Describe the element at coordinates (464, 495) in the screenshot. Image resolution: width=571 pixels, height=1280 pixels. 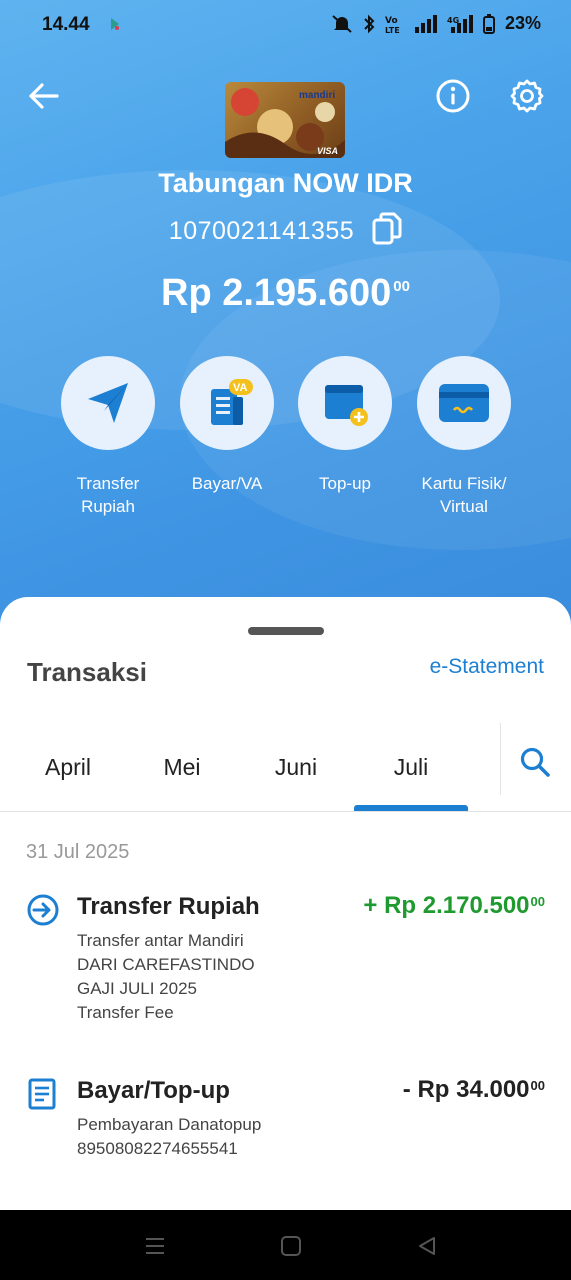
I see `menu-label: Kartu Fisik/Virtual` at that location.